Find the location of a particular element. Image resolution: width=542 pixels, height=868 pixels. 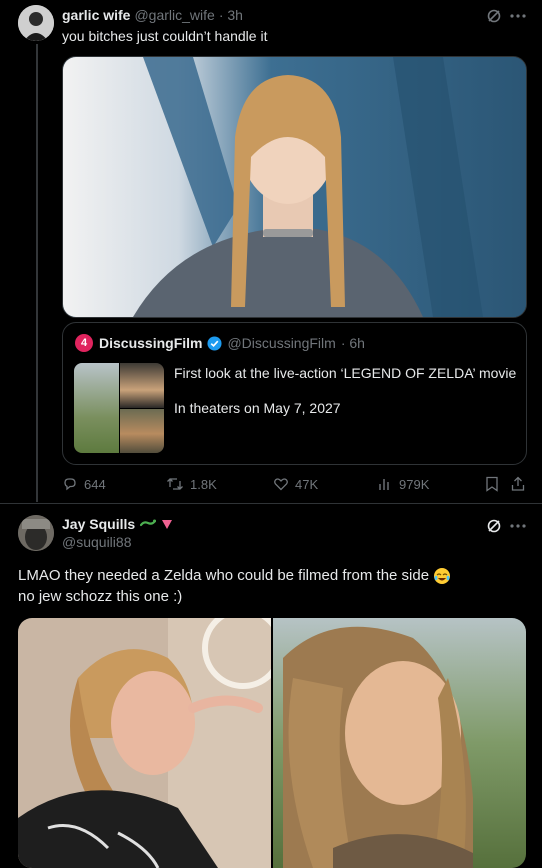

post-divider is located at coordinates (271, 503).